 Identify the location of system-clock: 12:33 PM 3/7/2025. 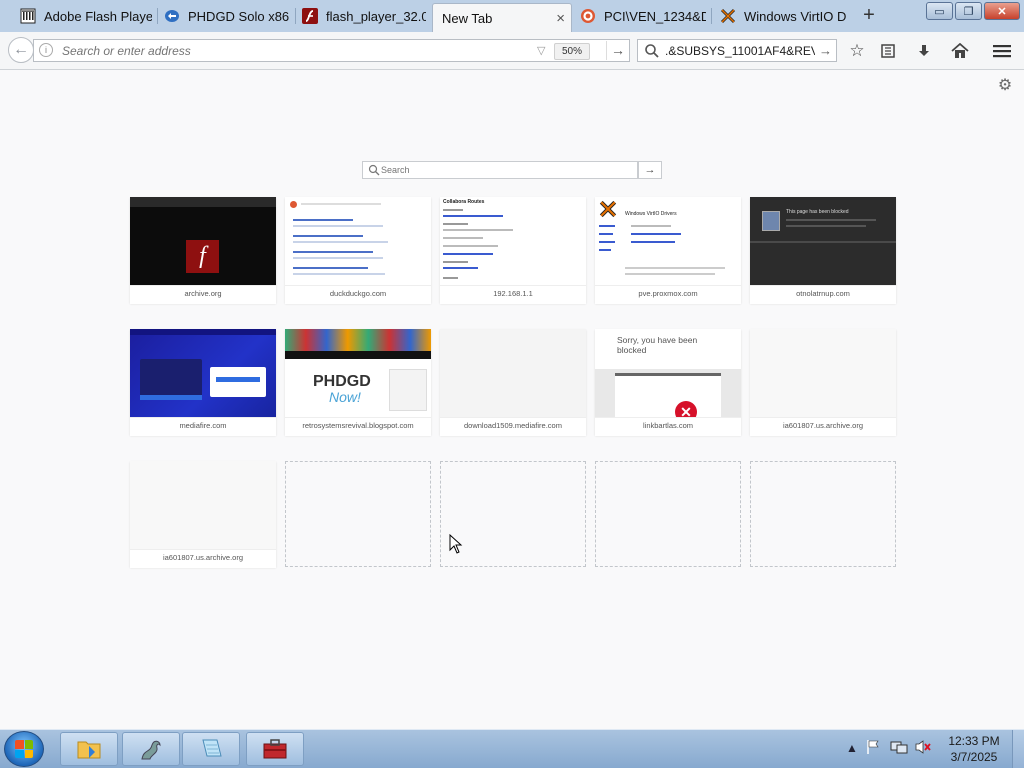
(974, 749).